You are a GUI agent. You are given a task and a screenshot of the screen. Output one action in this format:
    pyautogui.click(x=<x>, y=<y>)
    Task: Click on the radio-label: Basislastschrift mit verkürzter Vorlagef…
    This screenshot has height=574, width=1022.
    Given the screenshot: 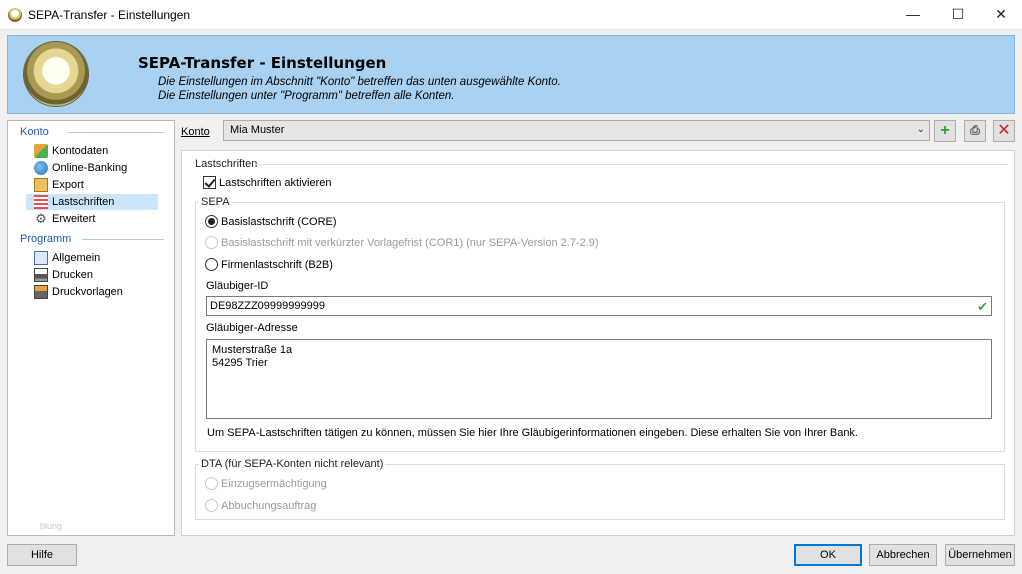 What is the action you would take?
    pyautogui.click(x=410, y=242)
    